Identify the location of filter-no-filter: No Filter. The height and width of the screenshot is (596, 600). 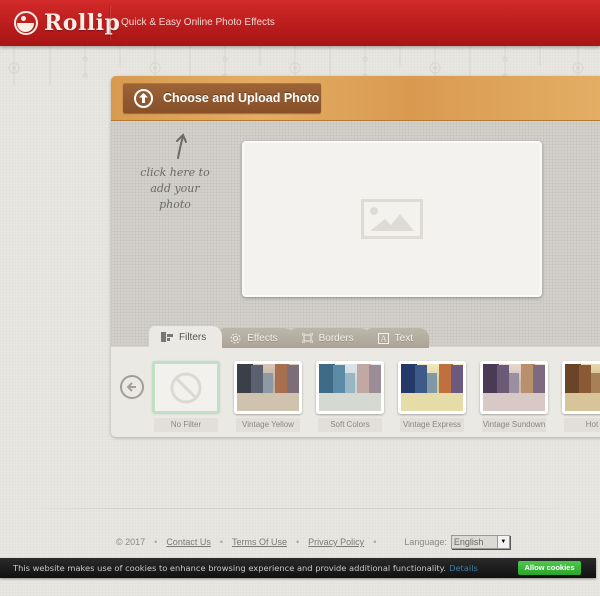
(186, 396).